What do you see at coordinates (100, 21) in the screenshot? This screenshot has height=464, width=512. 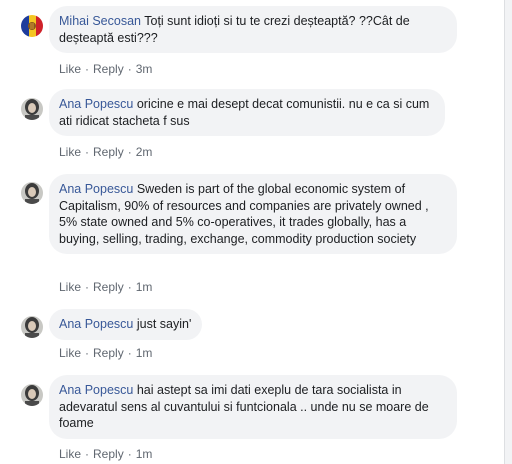 I see `author-name-link: Mihai Secosan` at bounding box center [100, 21].